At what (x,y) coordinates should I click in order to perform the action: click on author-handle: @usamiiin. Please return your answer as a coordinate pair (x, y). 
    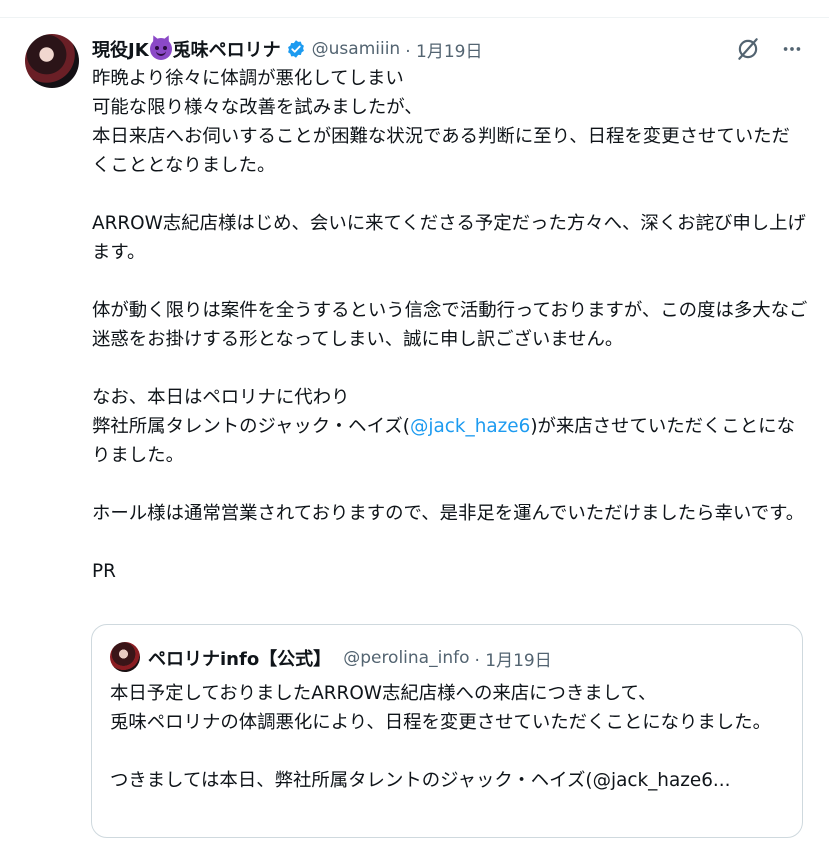
    Looking at the image, I should click on (356, 49).